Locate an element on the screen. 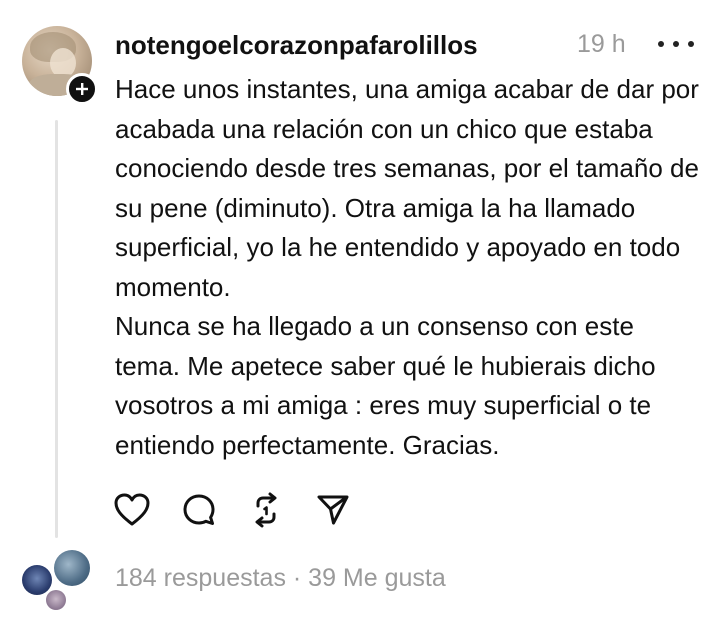 The width and height of the screenshot is (720, 622). replier-avatars is located at coordinates (60, 583).